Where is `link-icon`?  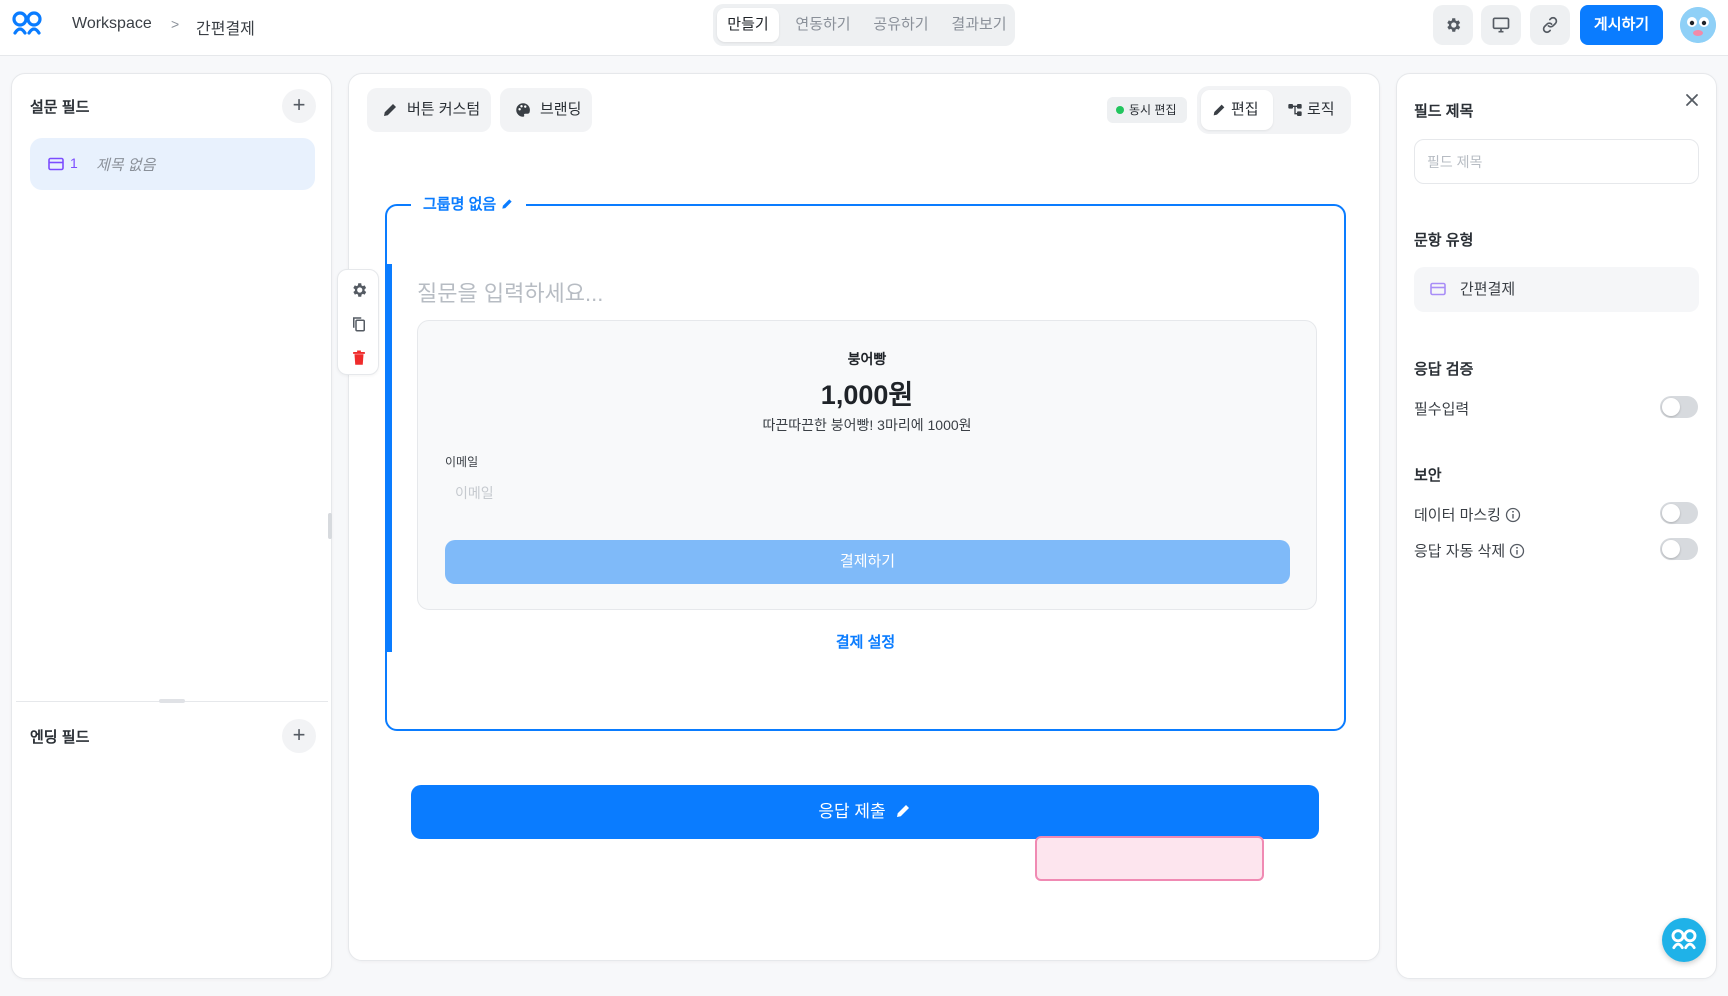
link-icon is located at coordinates (1550, 25).